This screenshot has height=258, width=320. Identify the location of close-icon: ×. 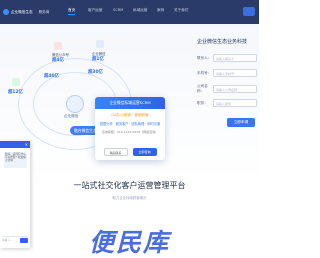
(26, 144).